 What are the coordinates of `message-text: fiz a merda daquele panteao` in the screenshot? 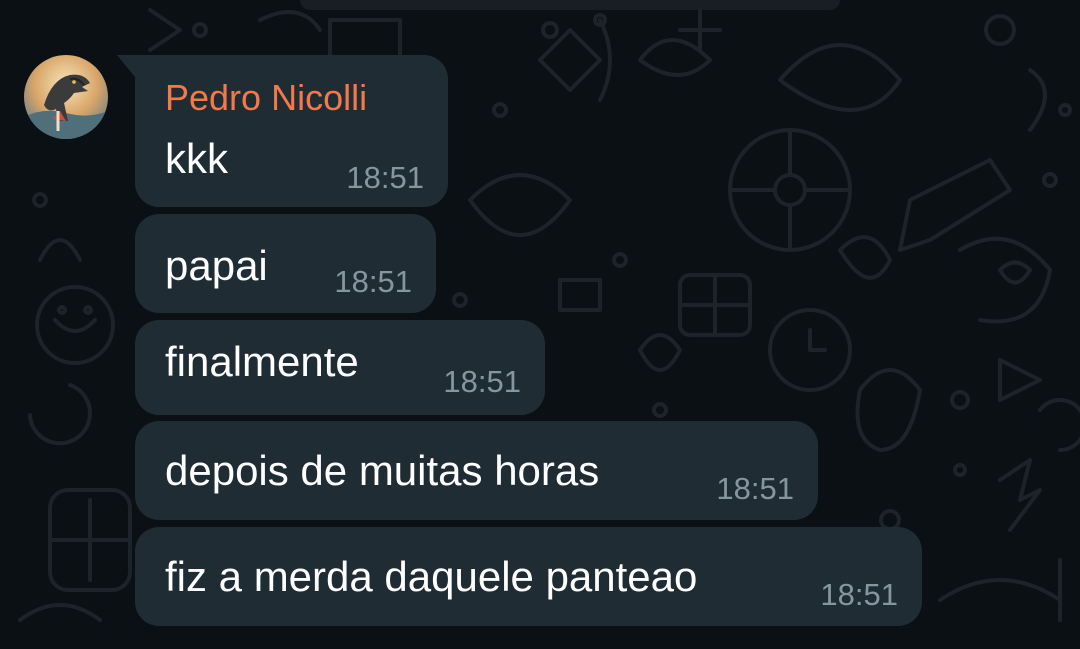 It's located at (431, 576).